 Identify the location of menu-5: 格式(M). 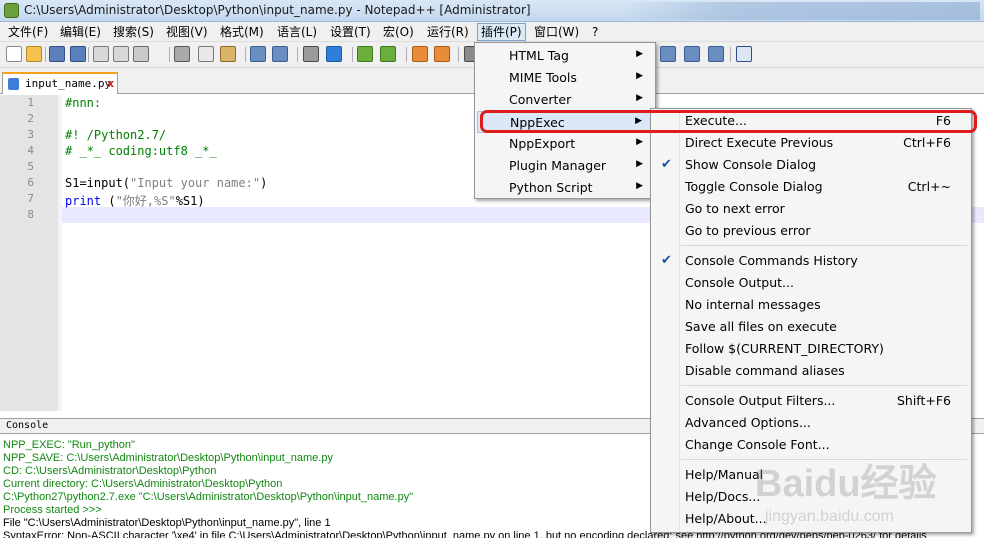
(242, 32).